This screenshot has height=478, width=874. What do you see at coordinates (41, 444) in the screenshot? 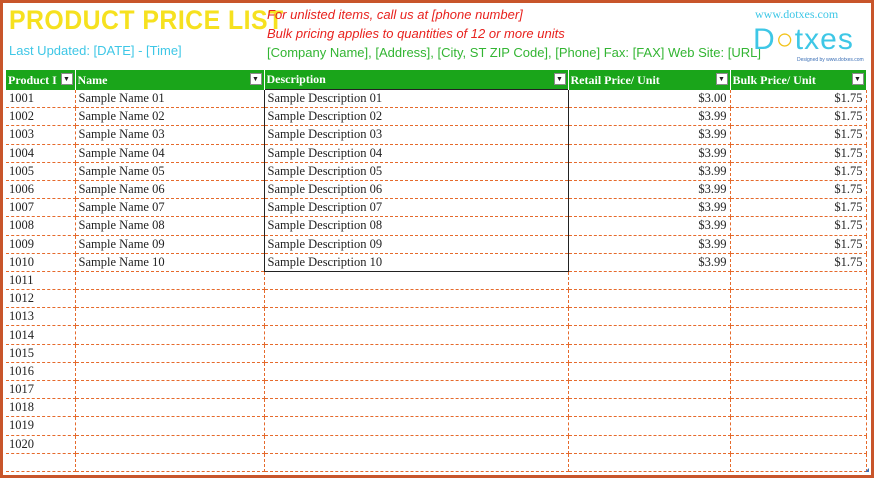
I see `product-id-cell: 1020` at bounding box center [41, 444].